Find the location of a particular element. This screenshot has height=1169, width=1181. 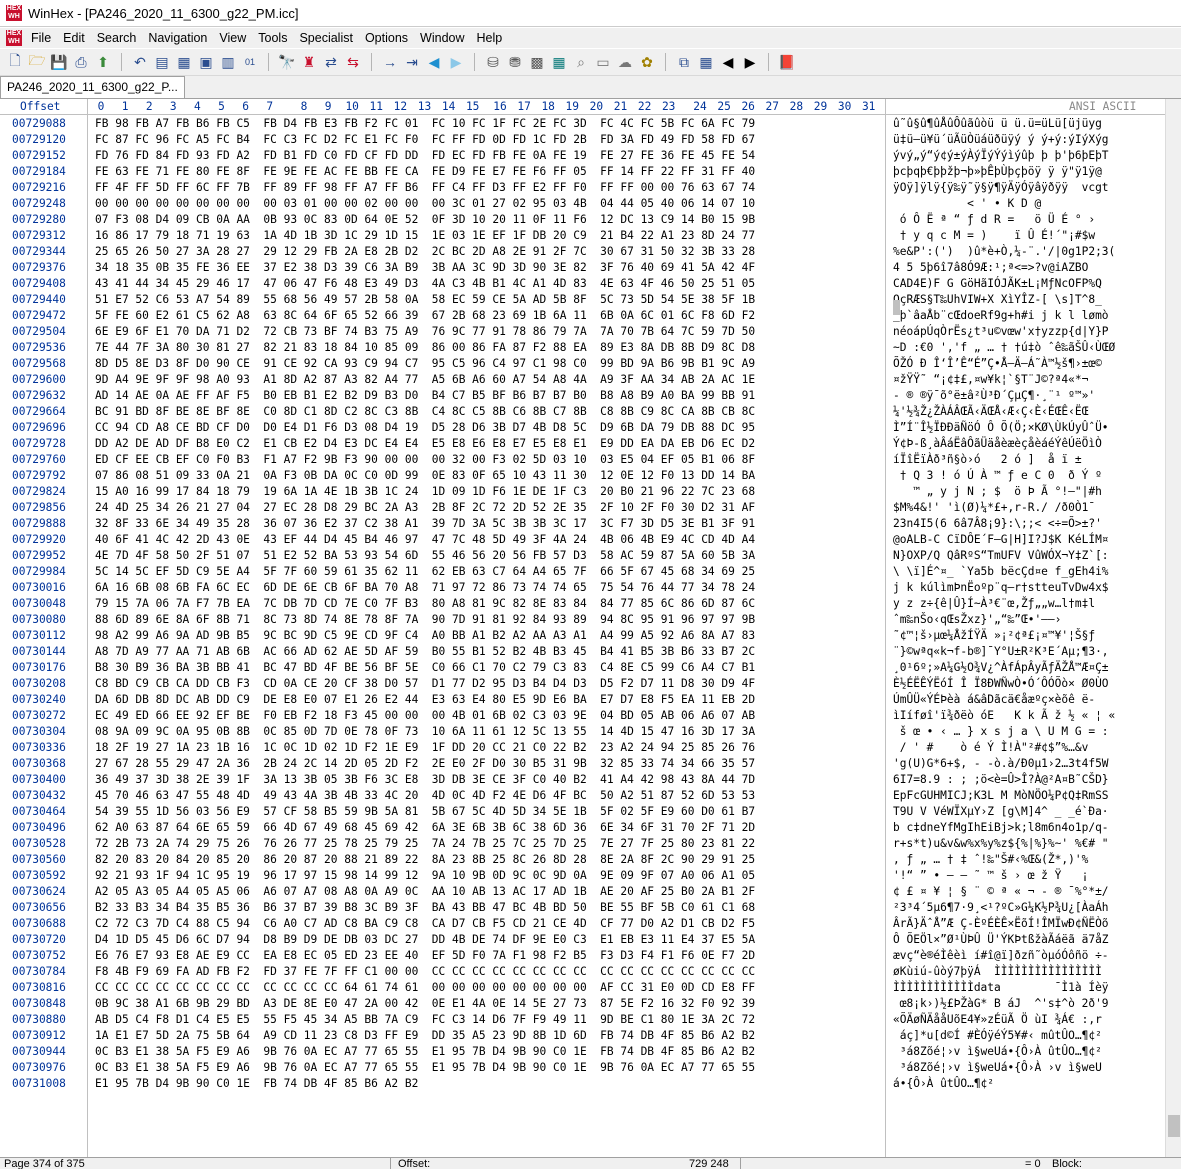

row-ascii: j k kúlìmÞnËoºp¨q—r†stteuTvDw4x$ is located at coordinates (1024, 588).